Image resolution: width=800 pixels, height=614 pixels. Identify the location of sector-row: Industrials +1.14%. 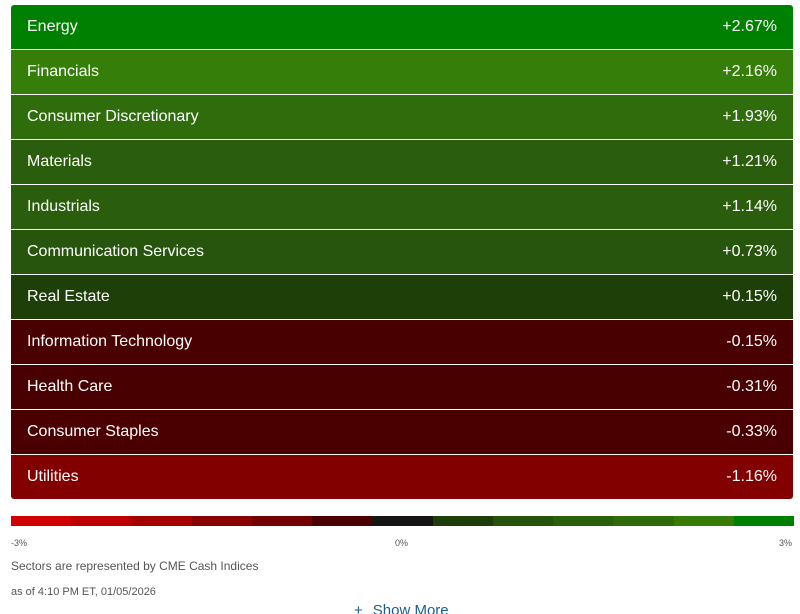
(402, 207).